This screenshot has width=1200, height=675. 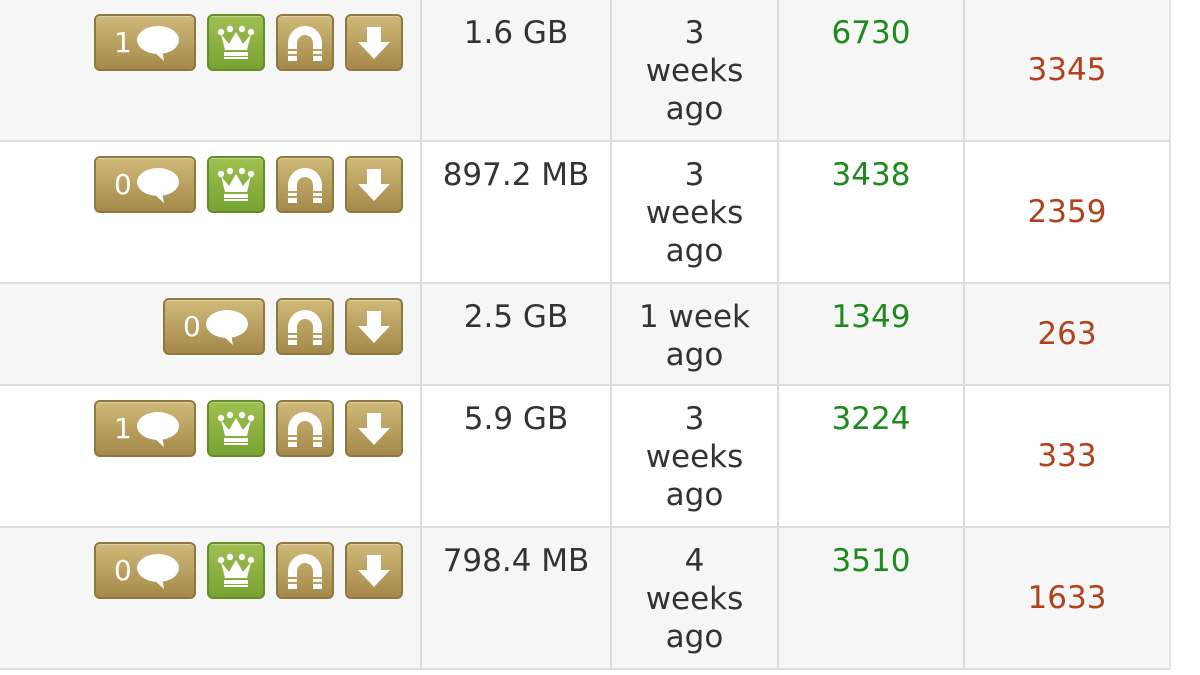 I want to click on seeders-cell: 3510, so click(x=870, y=598).